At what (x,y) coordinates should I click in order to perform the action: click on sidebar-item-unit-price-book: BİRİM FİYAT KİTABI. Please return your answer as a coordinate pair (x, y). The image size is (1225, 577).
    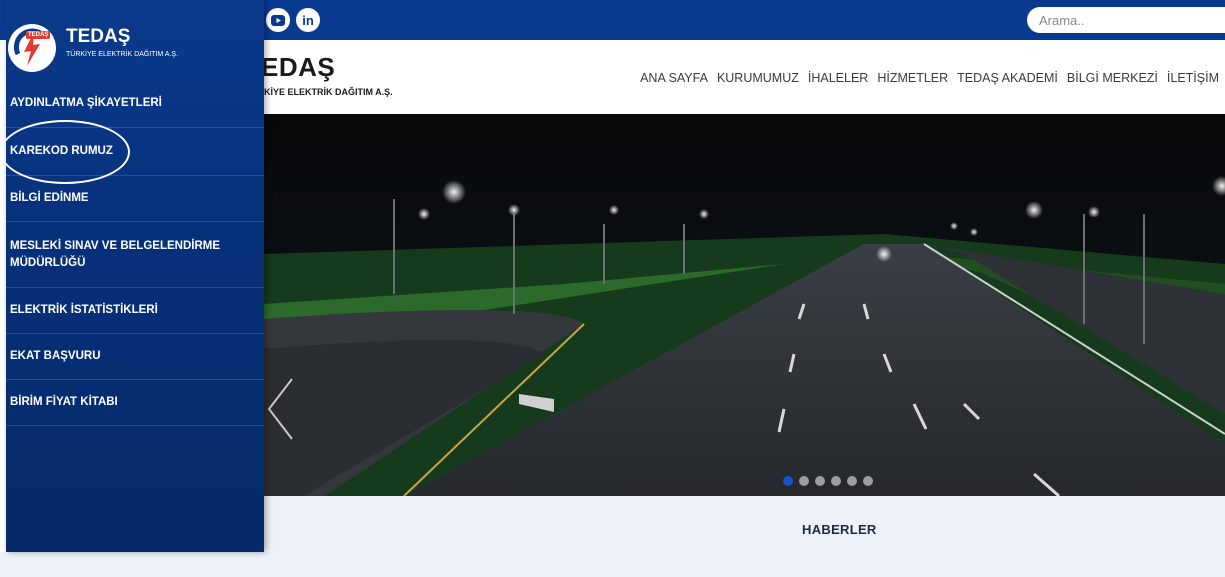
    Looking at the image, I should click on (135, 403).